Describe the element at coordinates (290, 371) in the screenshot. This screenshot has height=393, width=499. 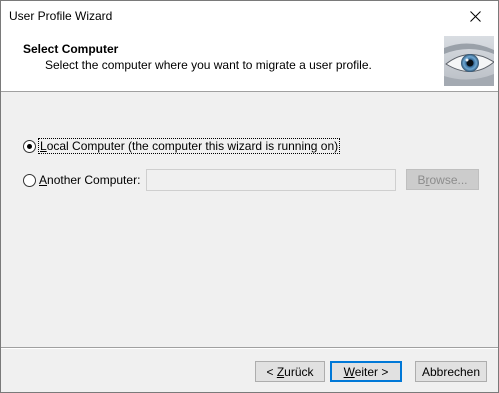
I see `back-button: < Zurück` at that location.